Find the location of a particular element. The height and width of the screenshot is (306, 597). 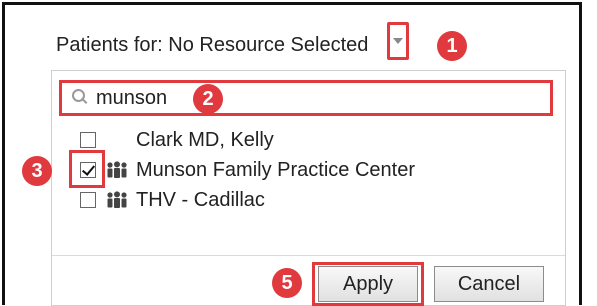

resource-dropdown-button is located at coordinates (398, 41).